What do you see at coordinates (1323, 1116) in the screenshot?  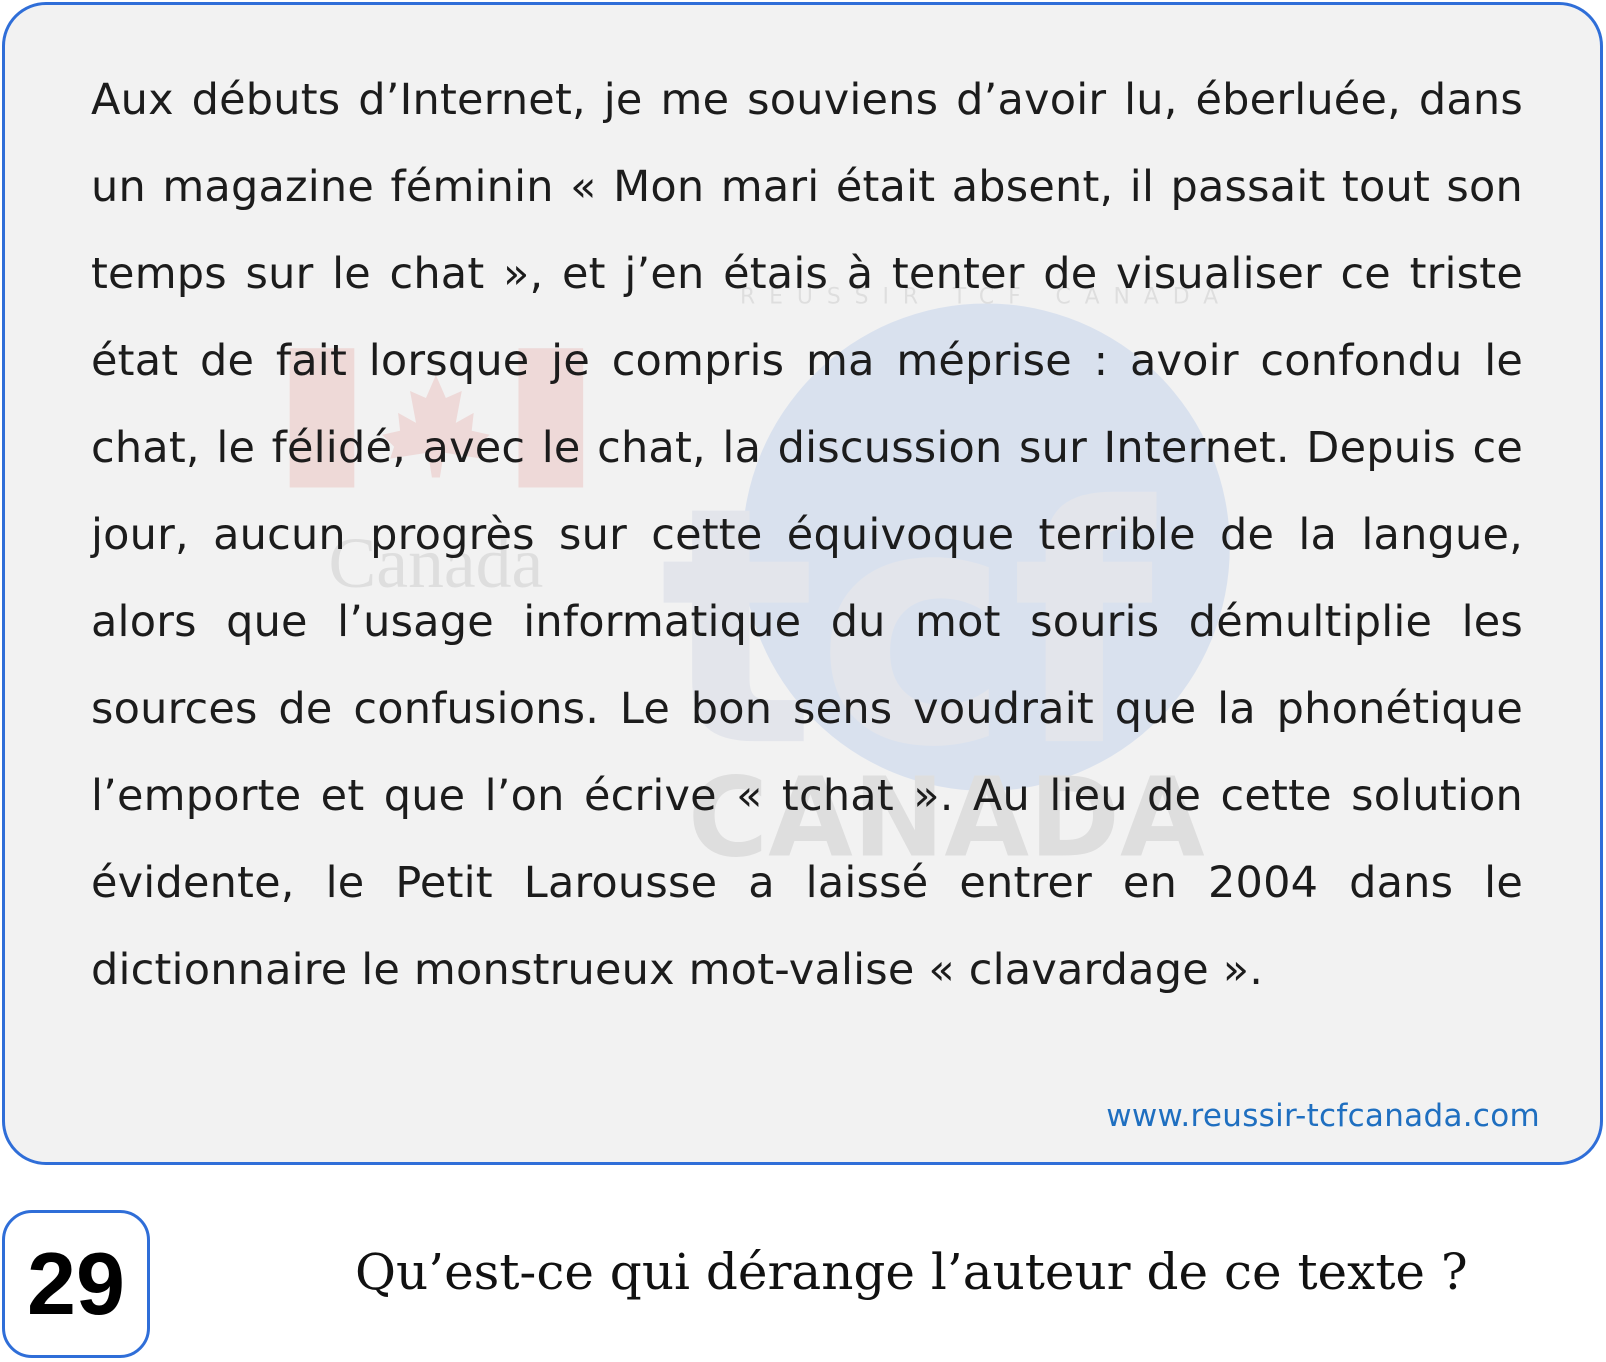 I see `source-link: www.reussir-tcfcanada.com` at bounding box center [1323, 1116].